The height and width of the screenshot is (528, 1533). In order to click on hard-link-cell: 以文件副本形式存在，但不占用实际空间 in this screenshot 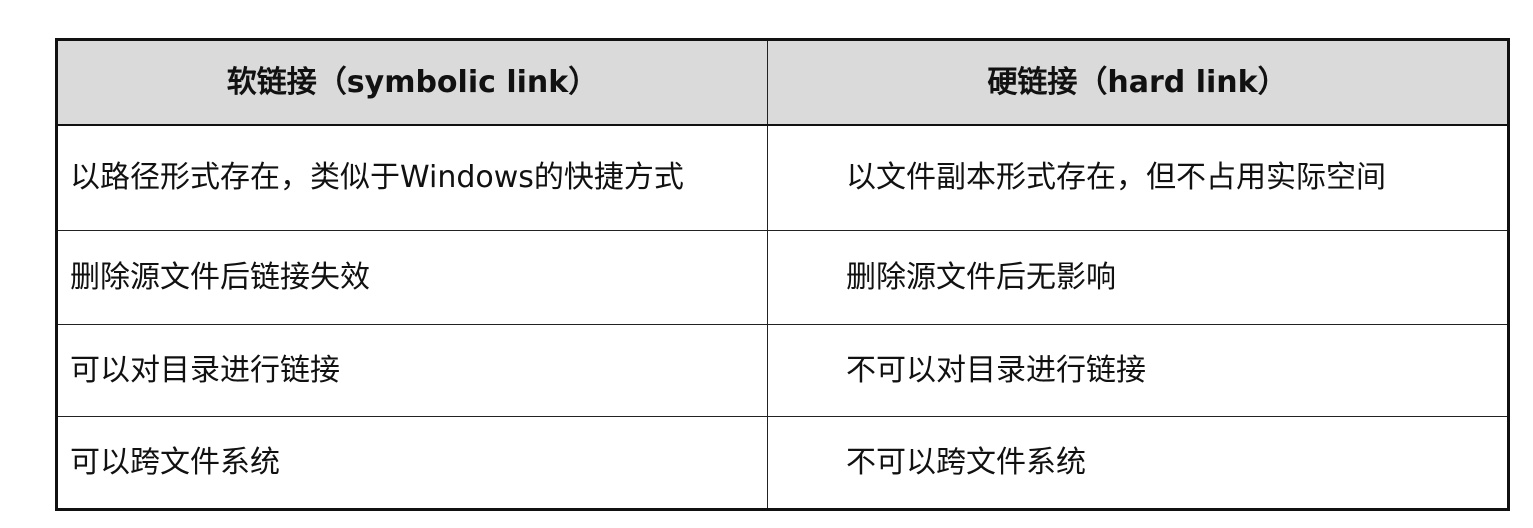, I will do `click(1138, 177)`.